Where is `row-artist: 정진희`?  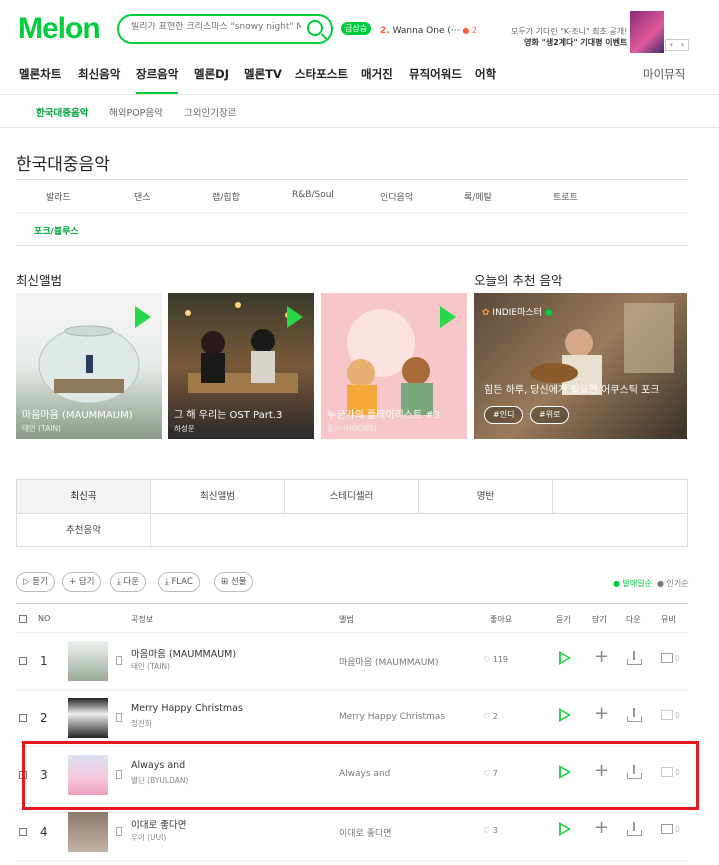 row-artist: 정진희 is located at coordinates (141, 723).